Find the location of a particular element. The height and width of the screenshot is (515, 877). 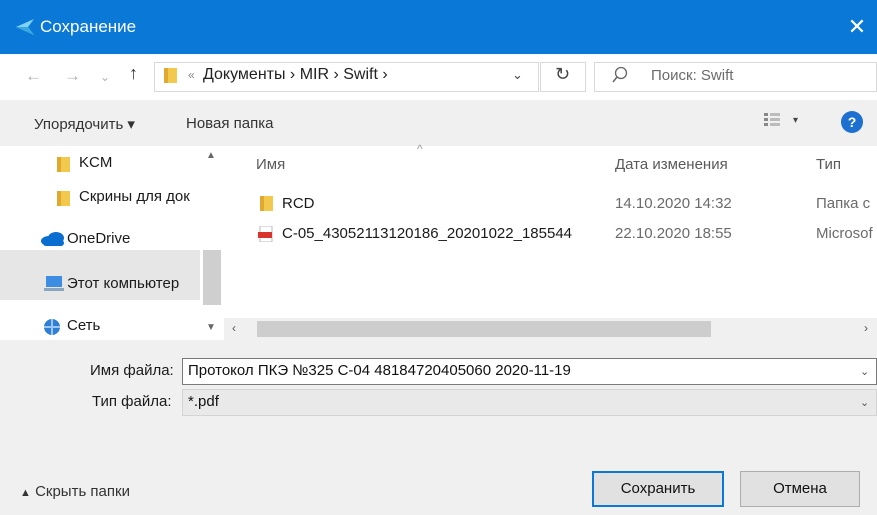

help-icon: ? is located at coordinates (852, 122).